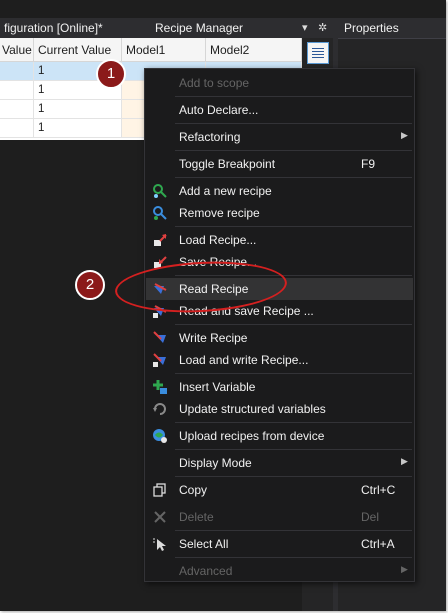 The height and width of the screenshot is (613, 448). What do you see at coordinates (370, 517) in the screenshot?
I see `shortcut-label: Del` at bounding box center [370, 517].